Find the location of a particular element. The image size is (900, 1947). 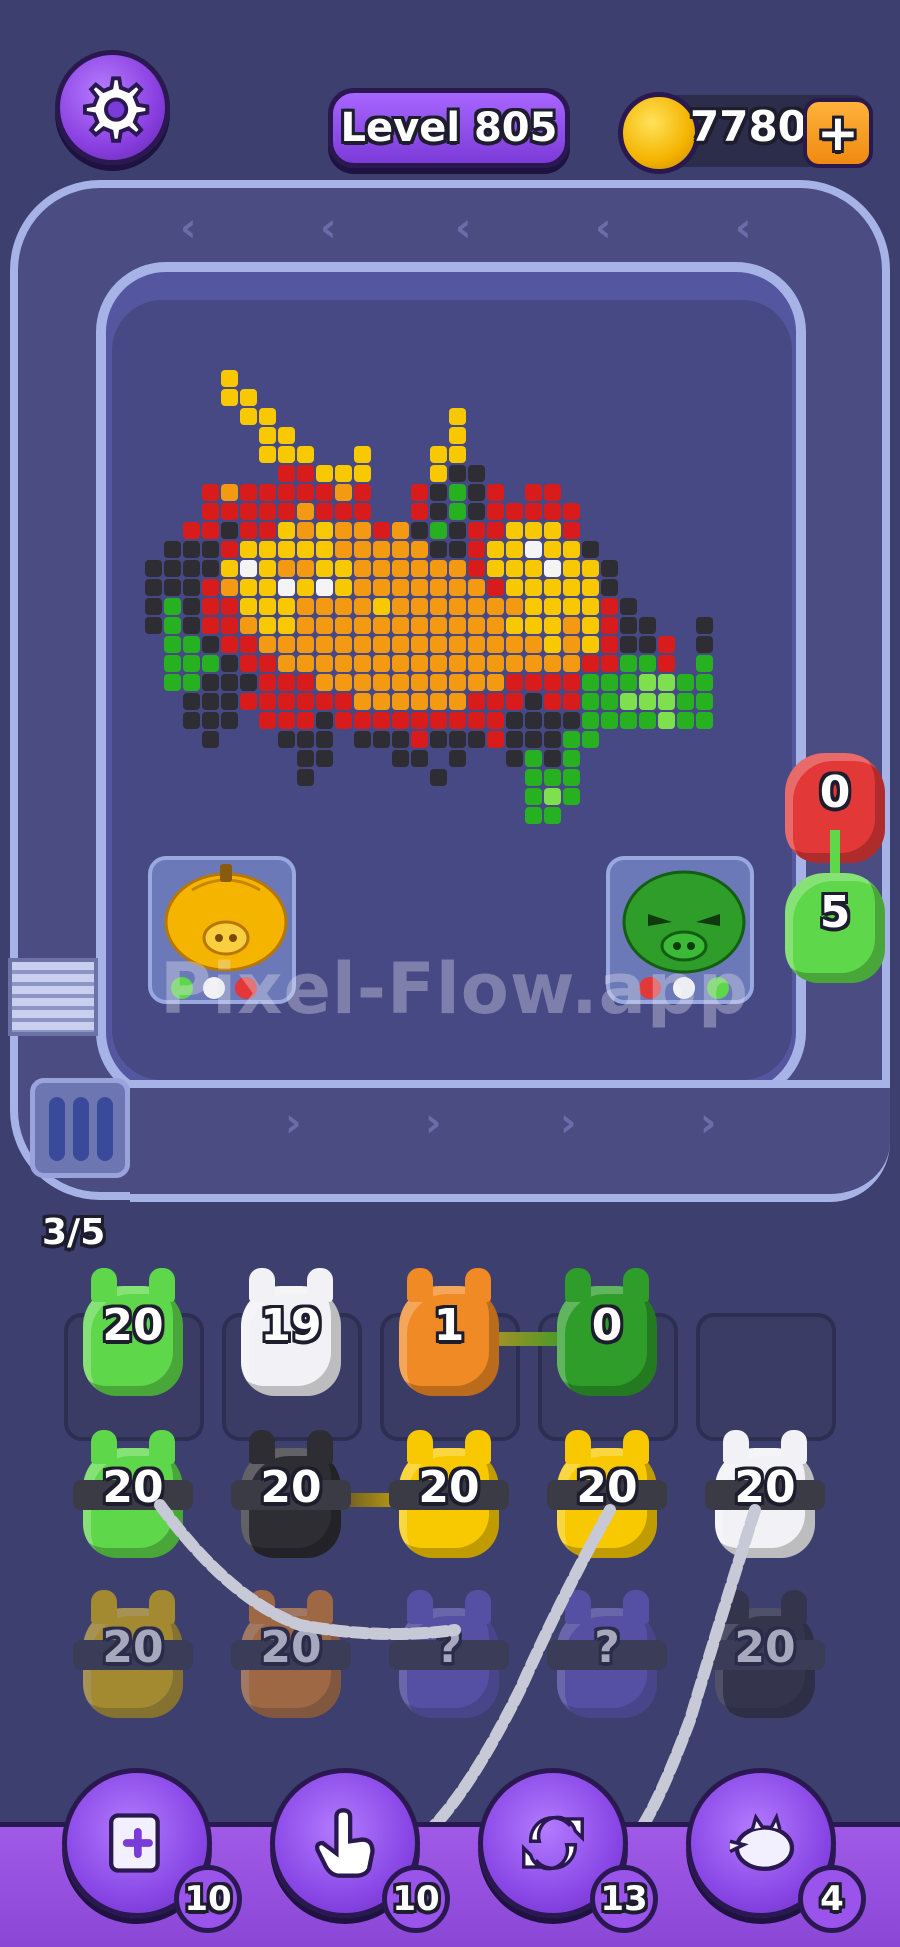

add-slot-icon is located at coordinates (134, 1843).